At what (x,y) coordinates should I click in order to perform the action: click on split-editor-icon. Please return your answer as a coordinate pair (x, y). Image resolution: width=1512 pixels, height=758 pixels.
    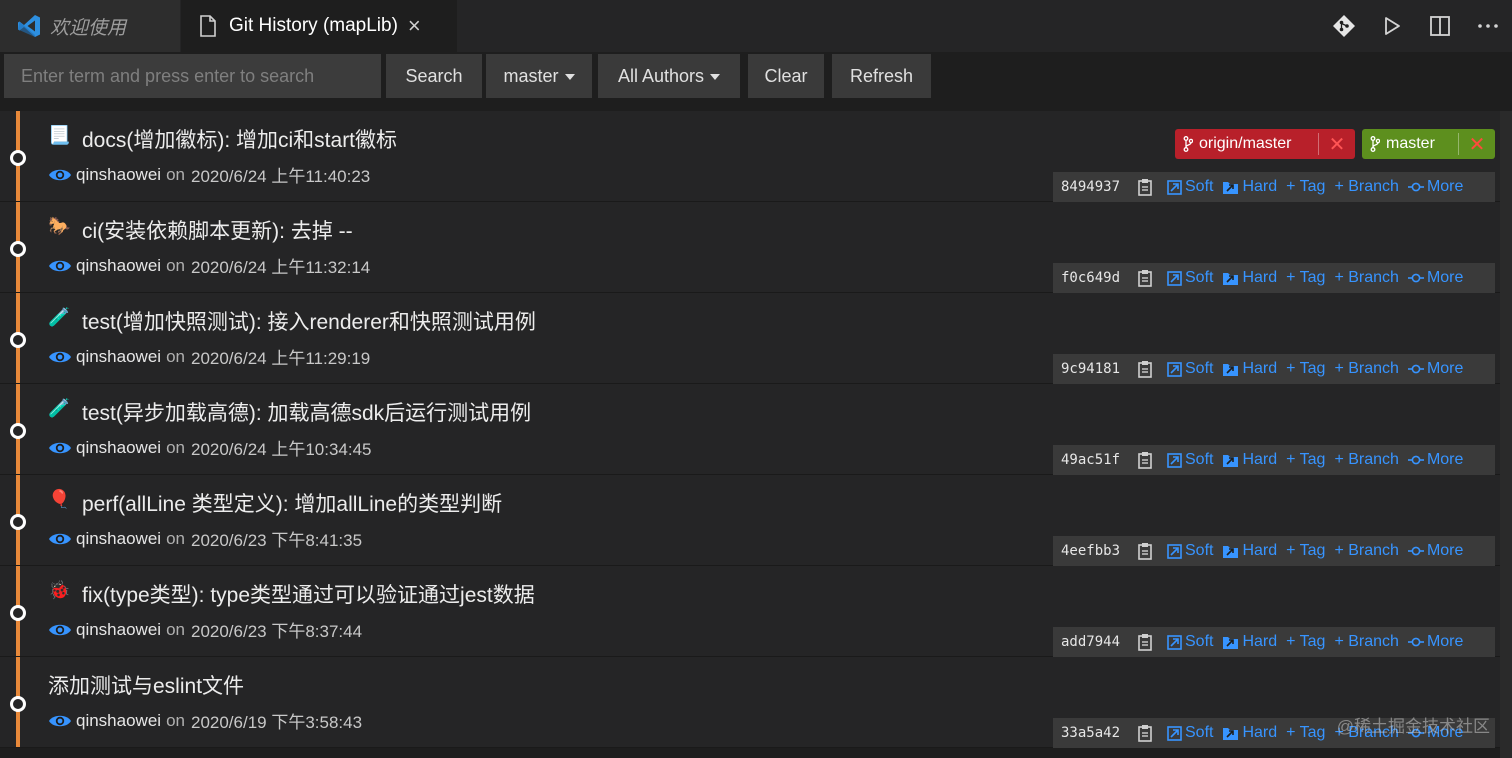
    Looking at the image, I should click on (1440, 26).